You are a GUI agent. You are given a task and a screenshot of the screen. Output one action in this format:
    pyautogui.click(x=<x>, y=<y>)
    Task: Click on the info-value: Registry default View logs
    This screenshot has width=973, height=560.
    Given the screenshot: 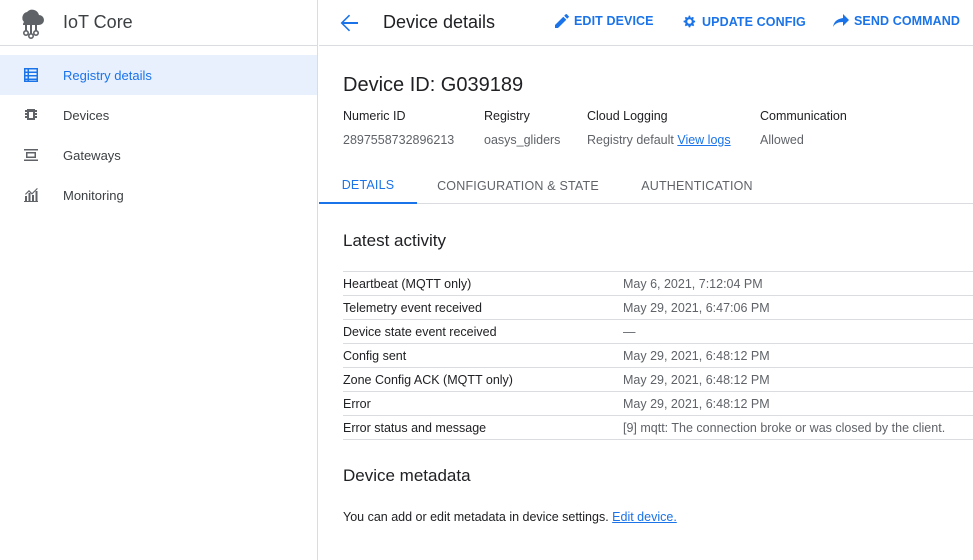 What is the action you would take?
    pyautogui.click(x=659, y=140)
    